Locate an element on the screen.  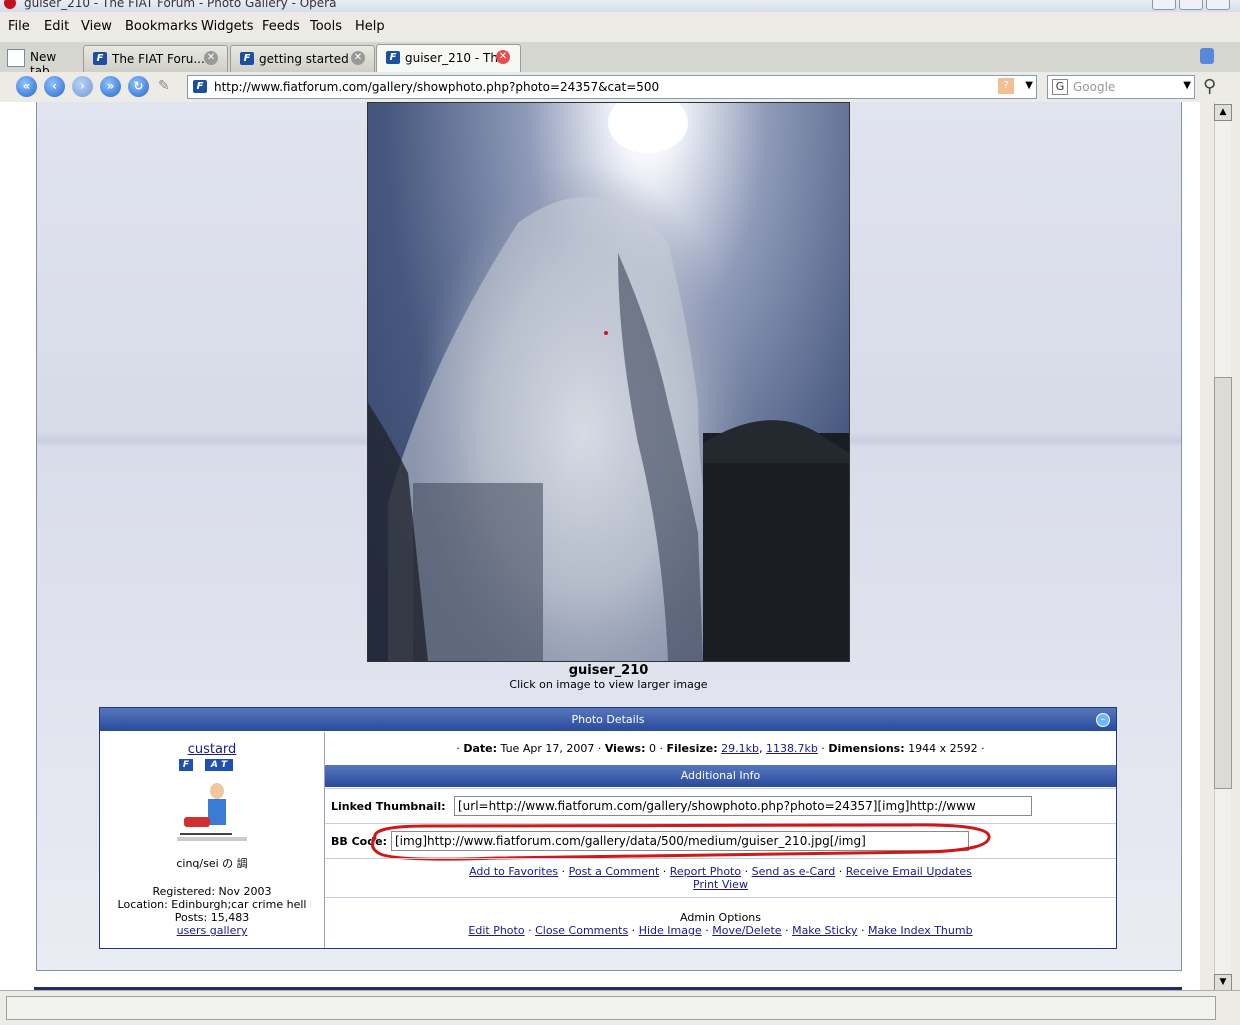
filesize-medium-link: 29.1kb is located at coordinates (740, 748).